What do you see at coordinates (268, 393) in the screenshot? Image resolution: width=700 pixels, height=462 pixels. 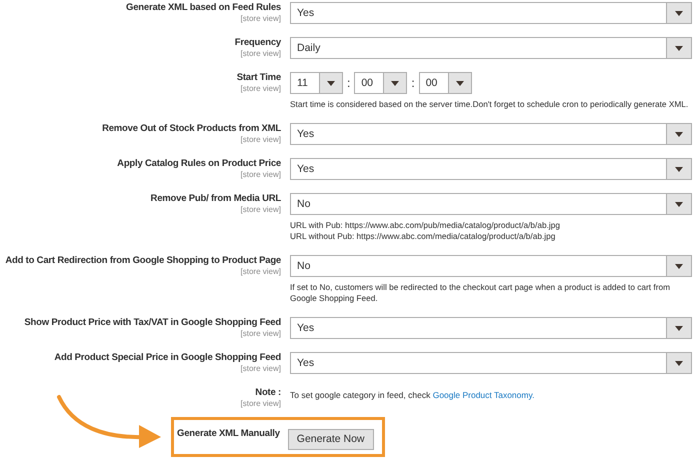 I see `field-label: Note :` at bounding box center [268, 393].